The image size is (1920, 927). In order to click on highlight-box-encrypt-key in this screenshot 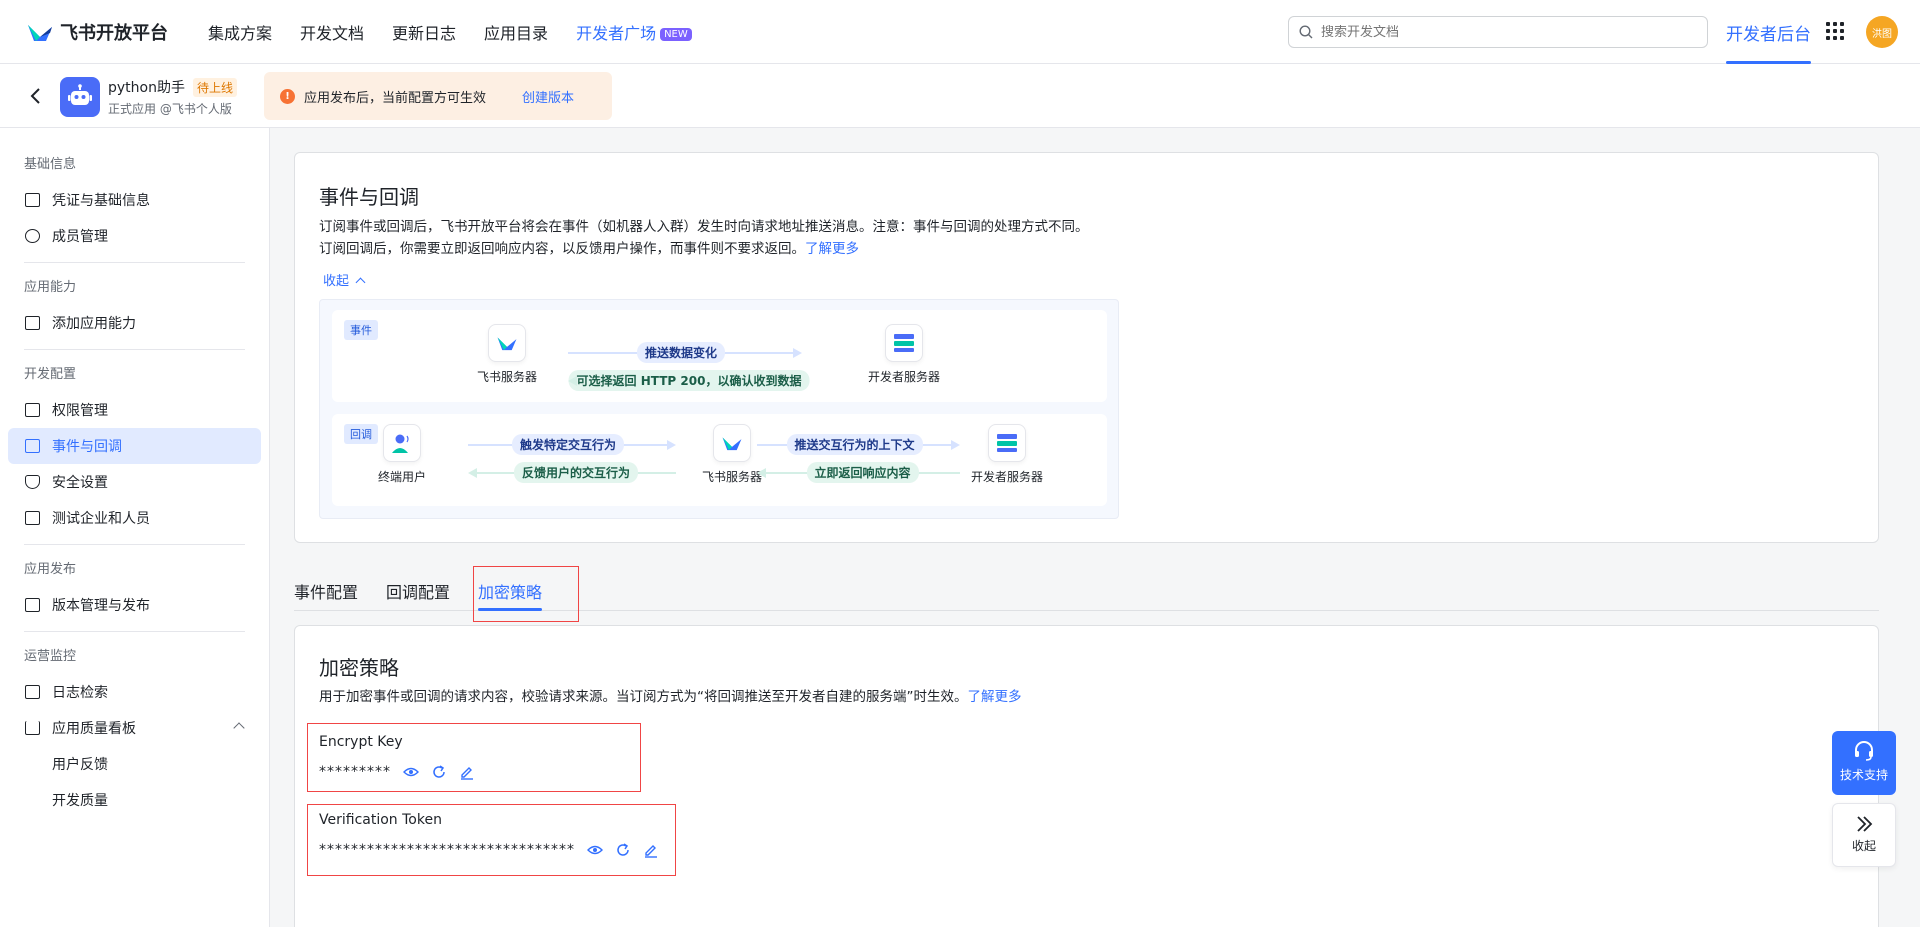, I will do `click(474, 757)`.